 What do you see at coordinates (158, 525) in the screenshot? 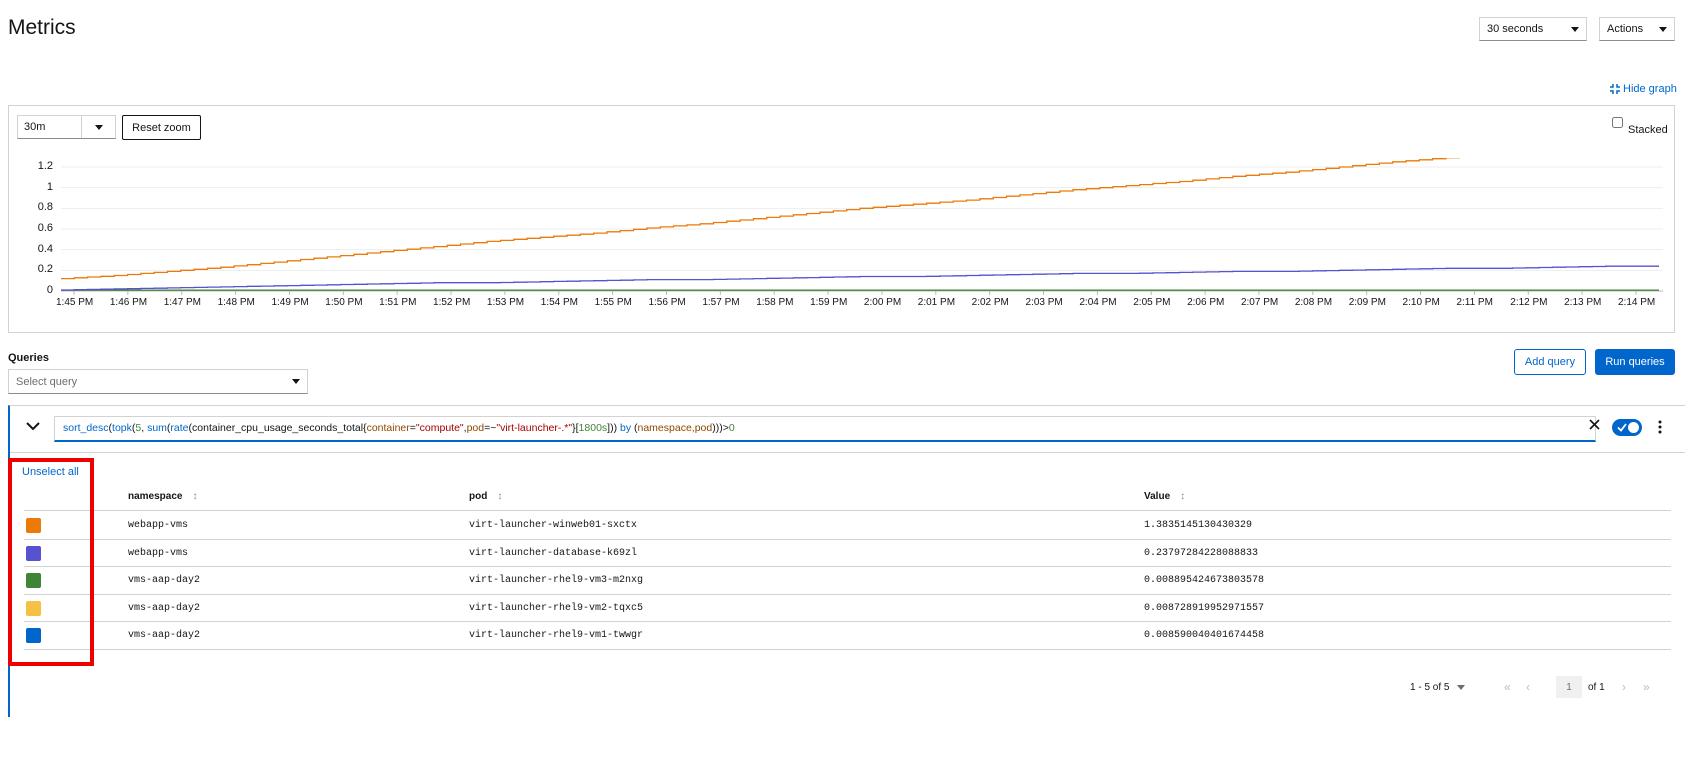
I see `cell-namespace: webapp-vms` at bounding box center [158, 525].